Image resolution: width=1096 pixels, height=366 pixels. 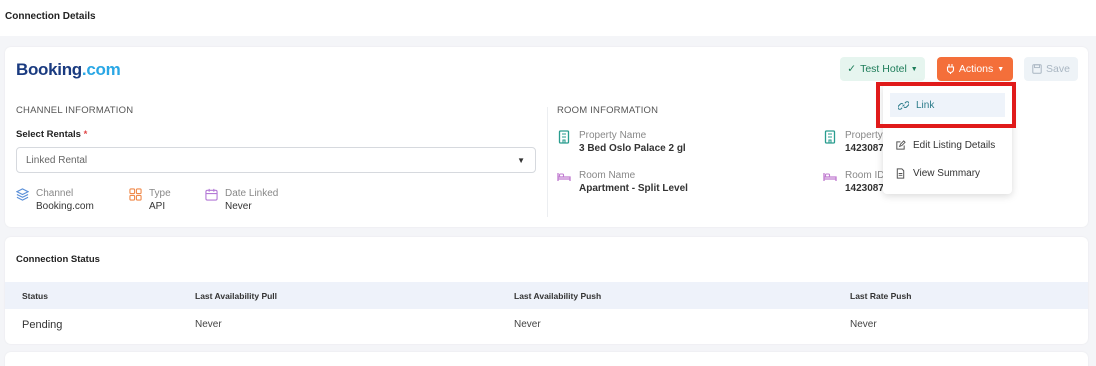 I want to click on room-id-value: 1423087, so click(x=864, y=188).